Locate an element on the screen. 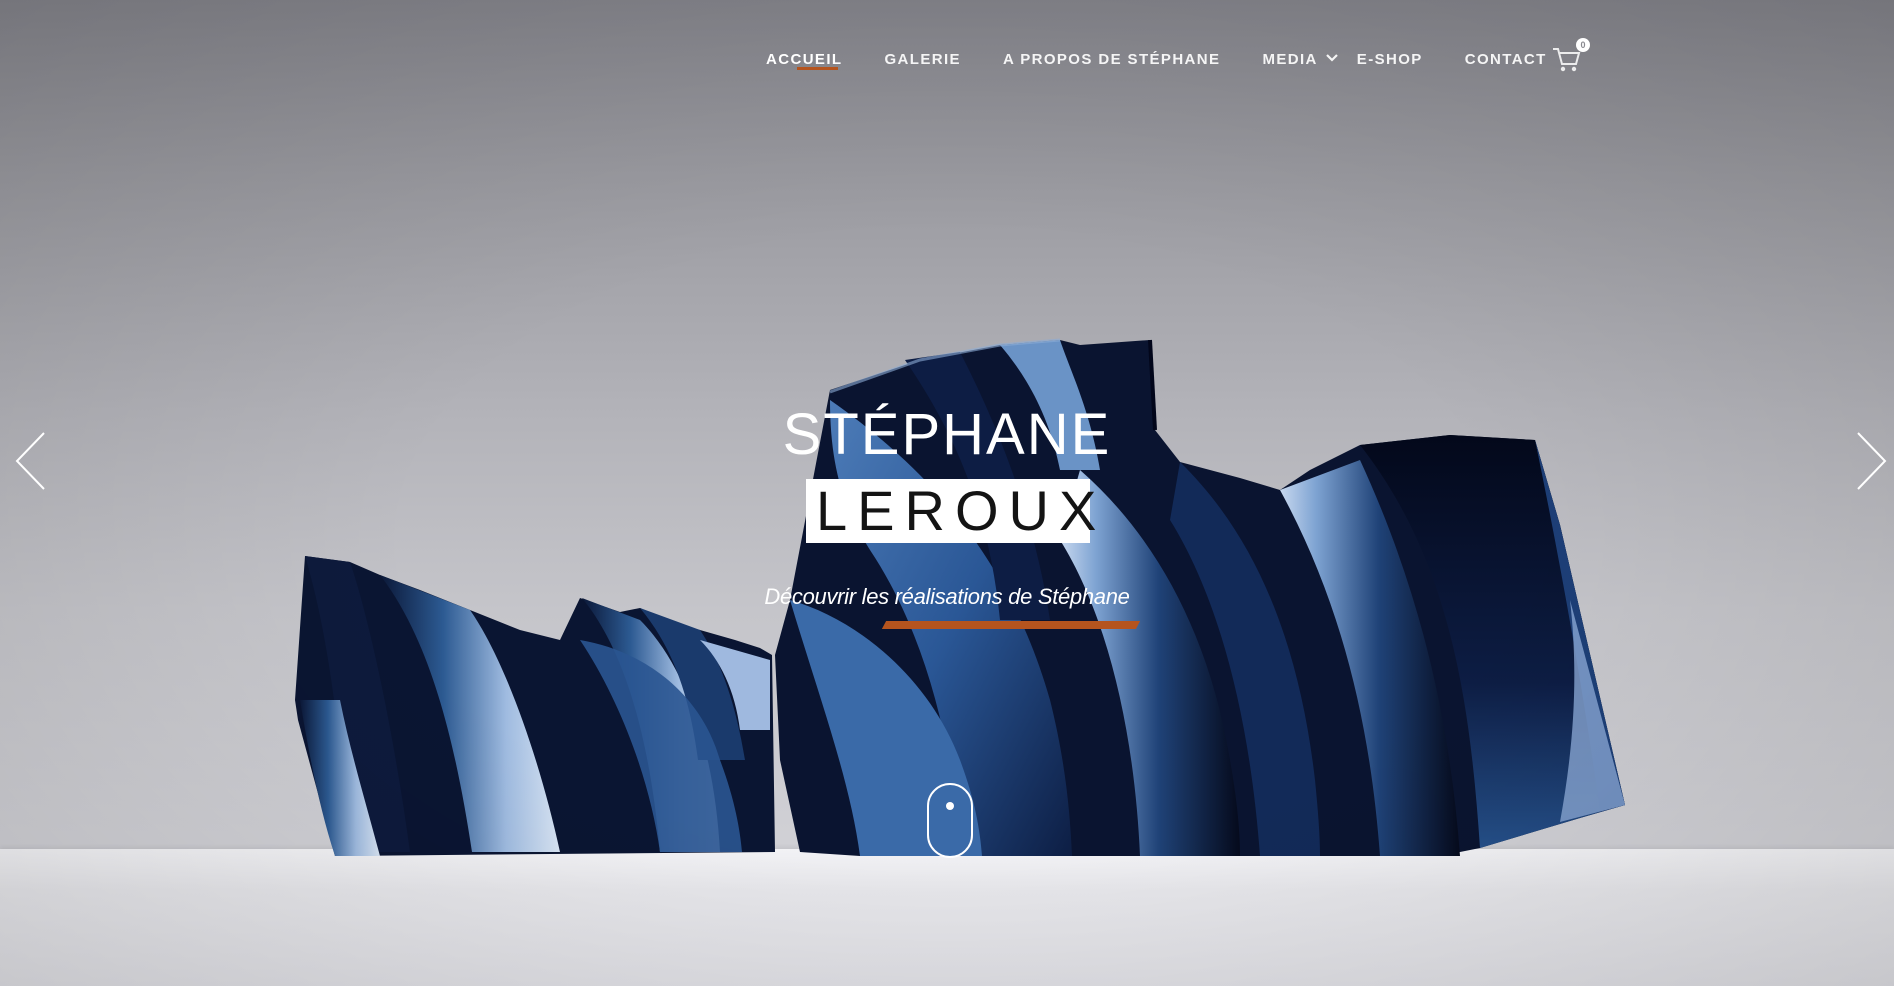 The image size is (1894, 986). nav-item-media-label: MEDIA is located at coordinates (1290, 59).